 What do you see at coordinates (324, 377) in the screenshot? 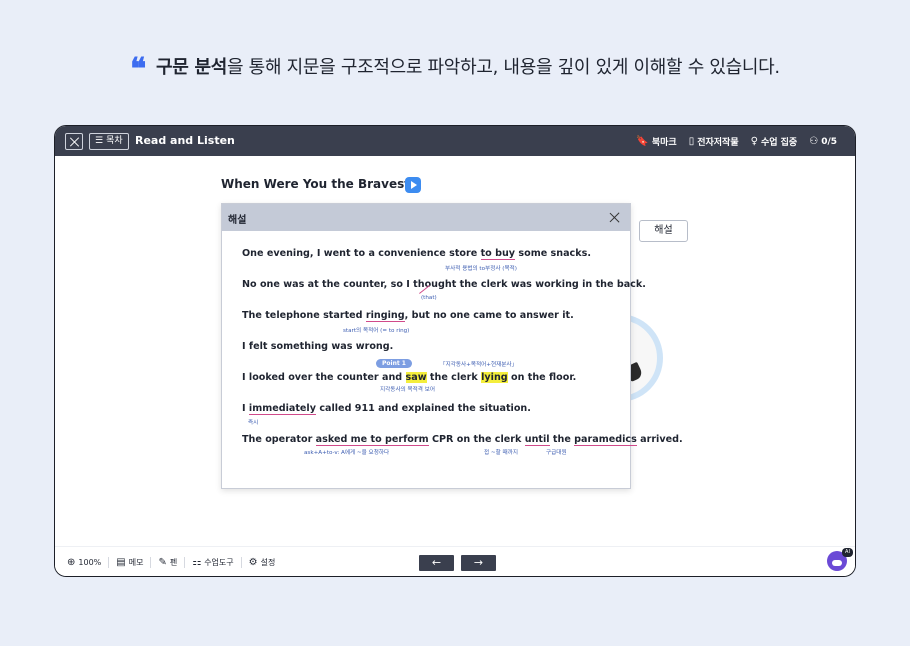
I see `text: I looked over the counter and` at bounding box center [324, 377].